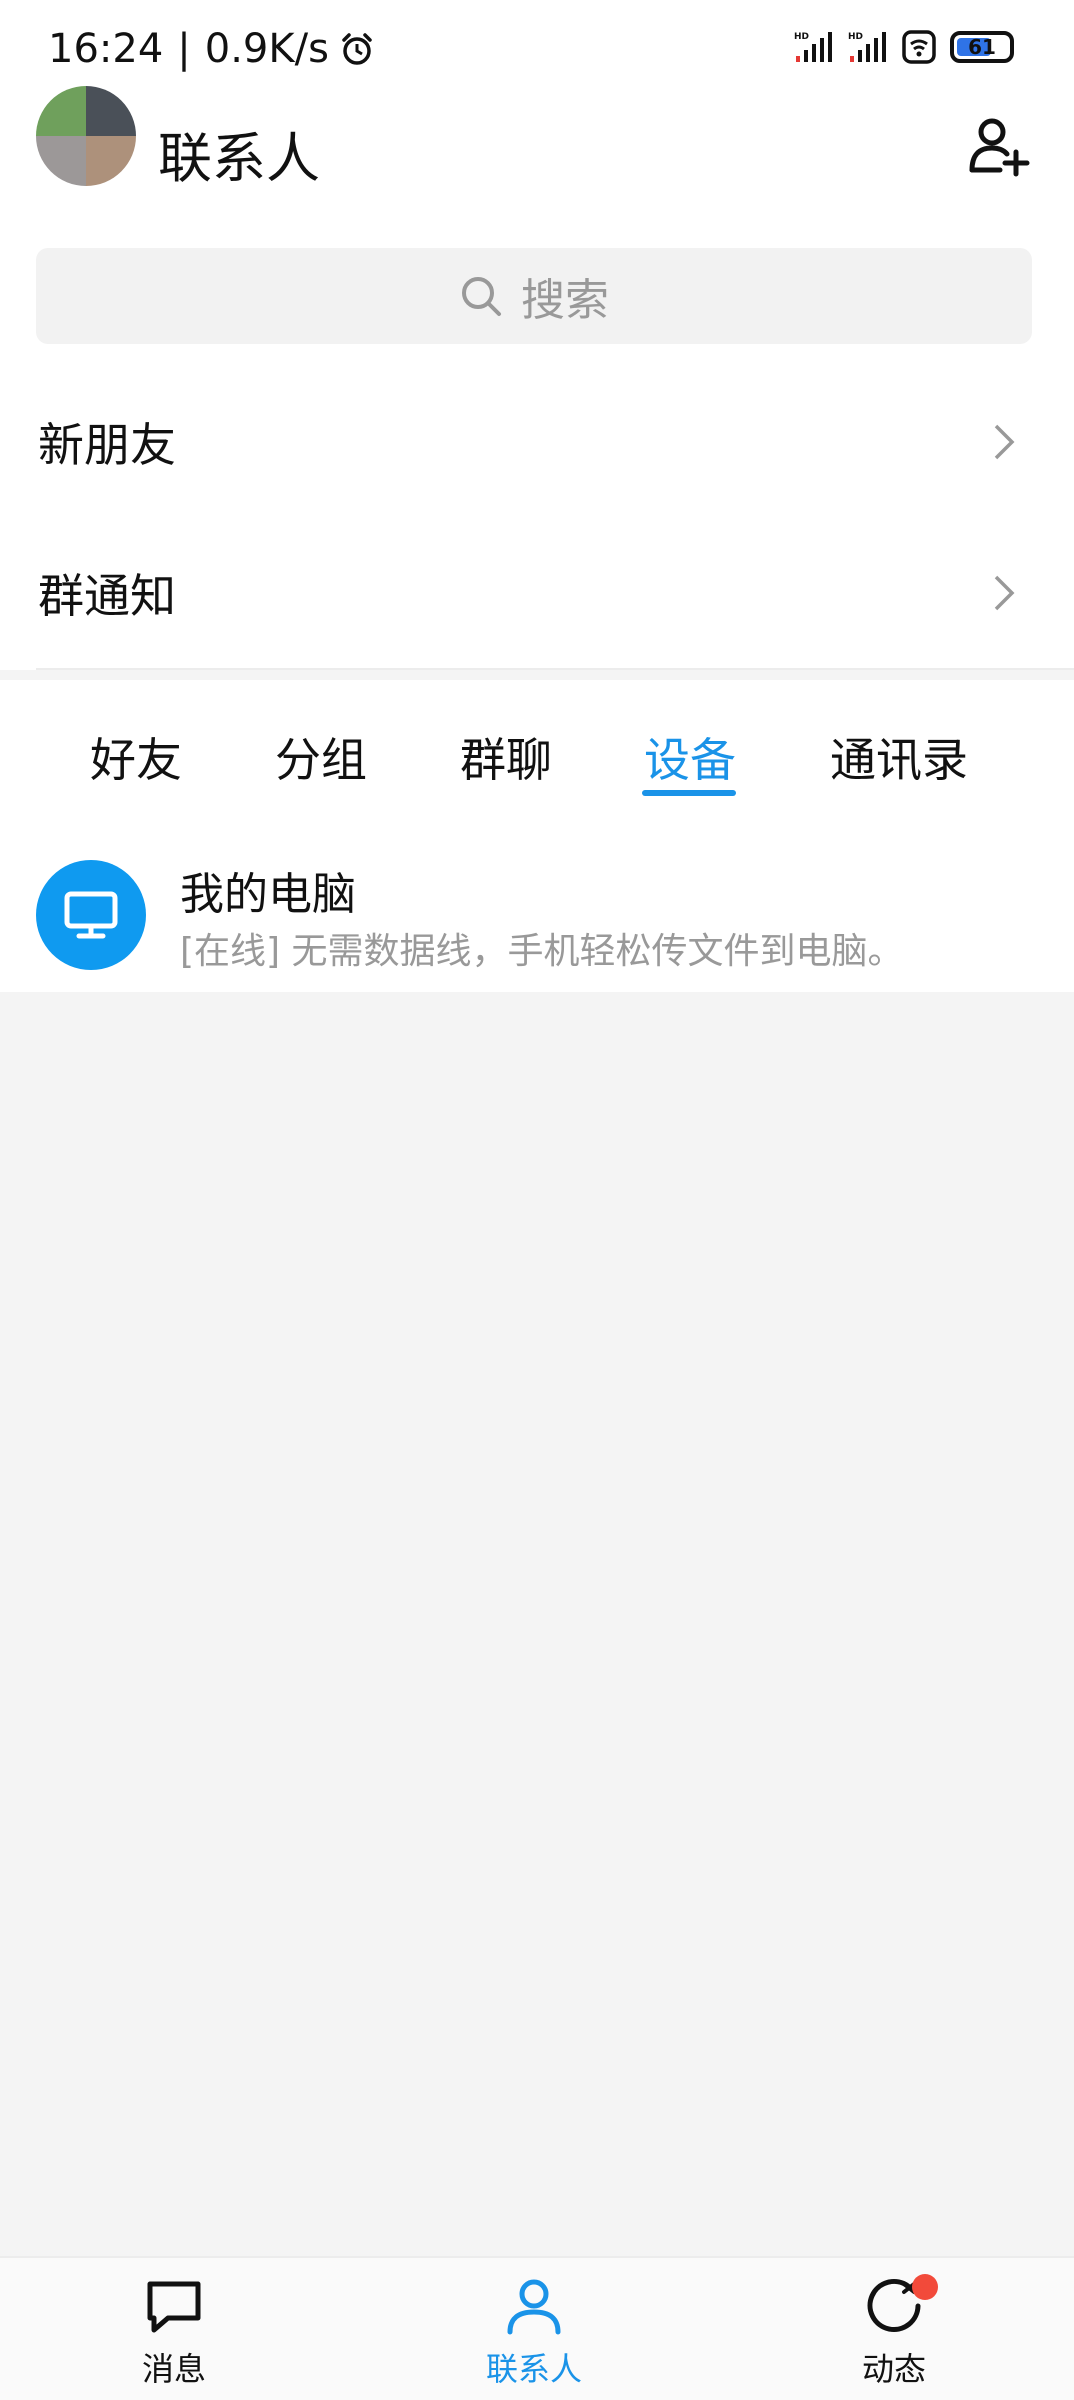 This screenshot has height=2400, width=1074. Describe the element at coordinates (534, 2307) in the screenshot. I see `contacts-icon` at that location.